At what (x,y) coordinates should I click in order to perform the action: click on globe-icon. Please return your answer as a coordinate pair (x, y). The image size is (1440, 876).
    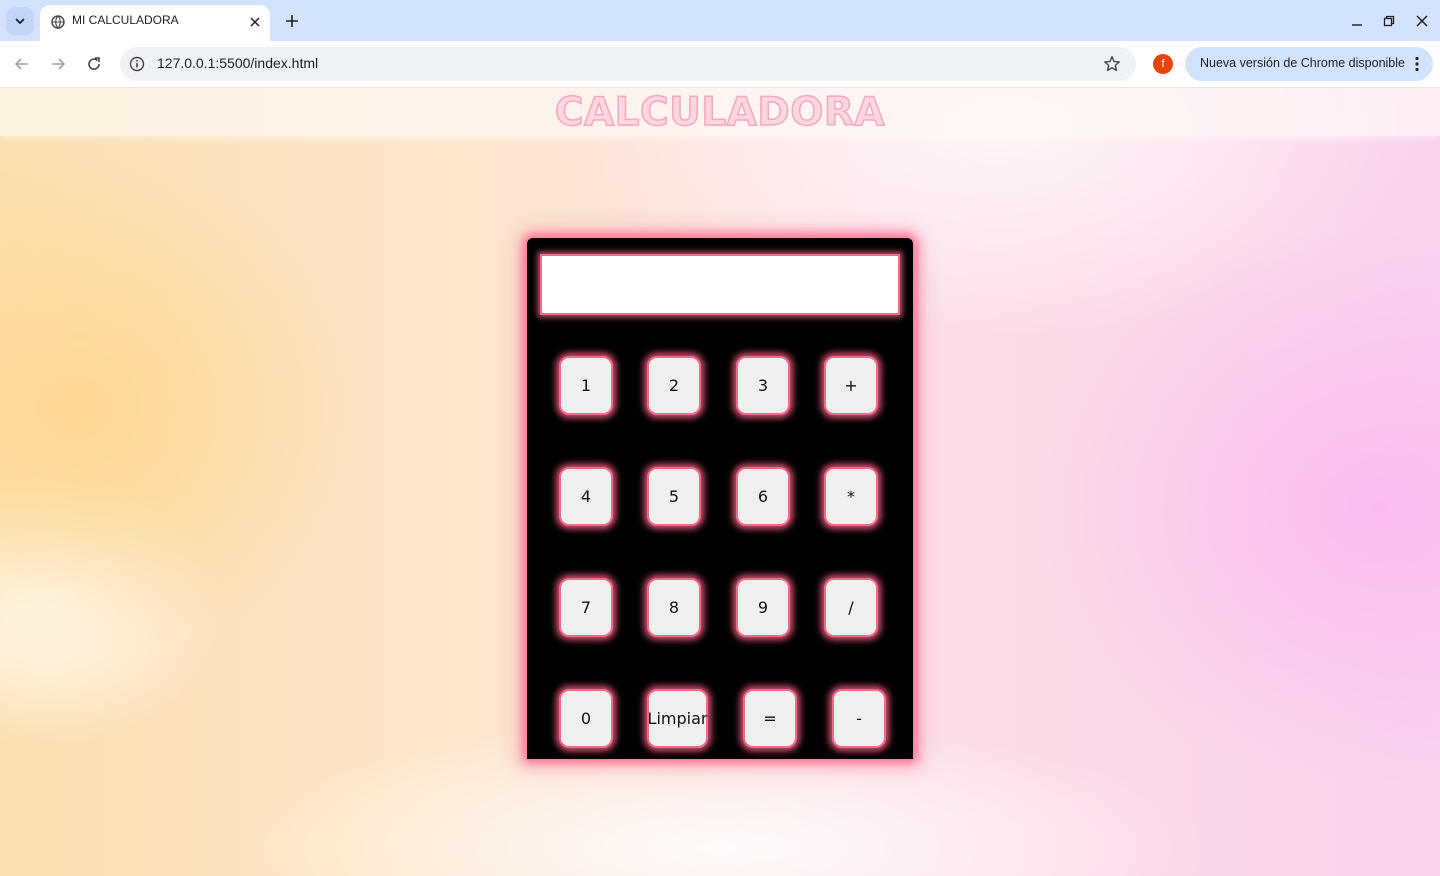
    Looking at the image, I should click on (58, 22).